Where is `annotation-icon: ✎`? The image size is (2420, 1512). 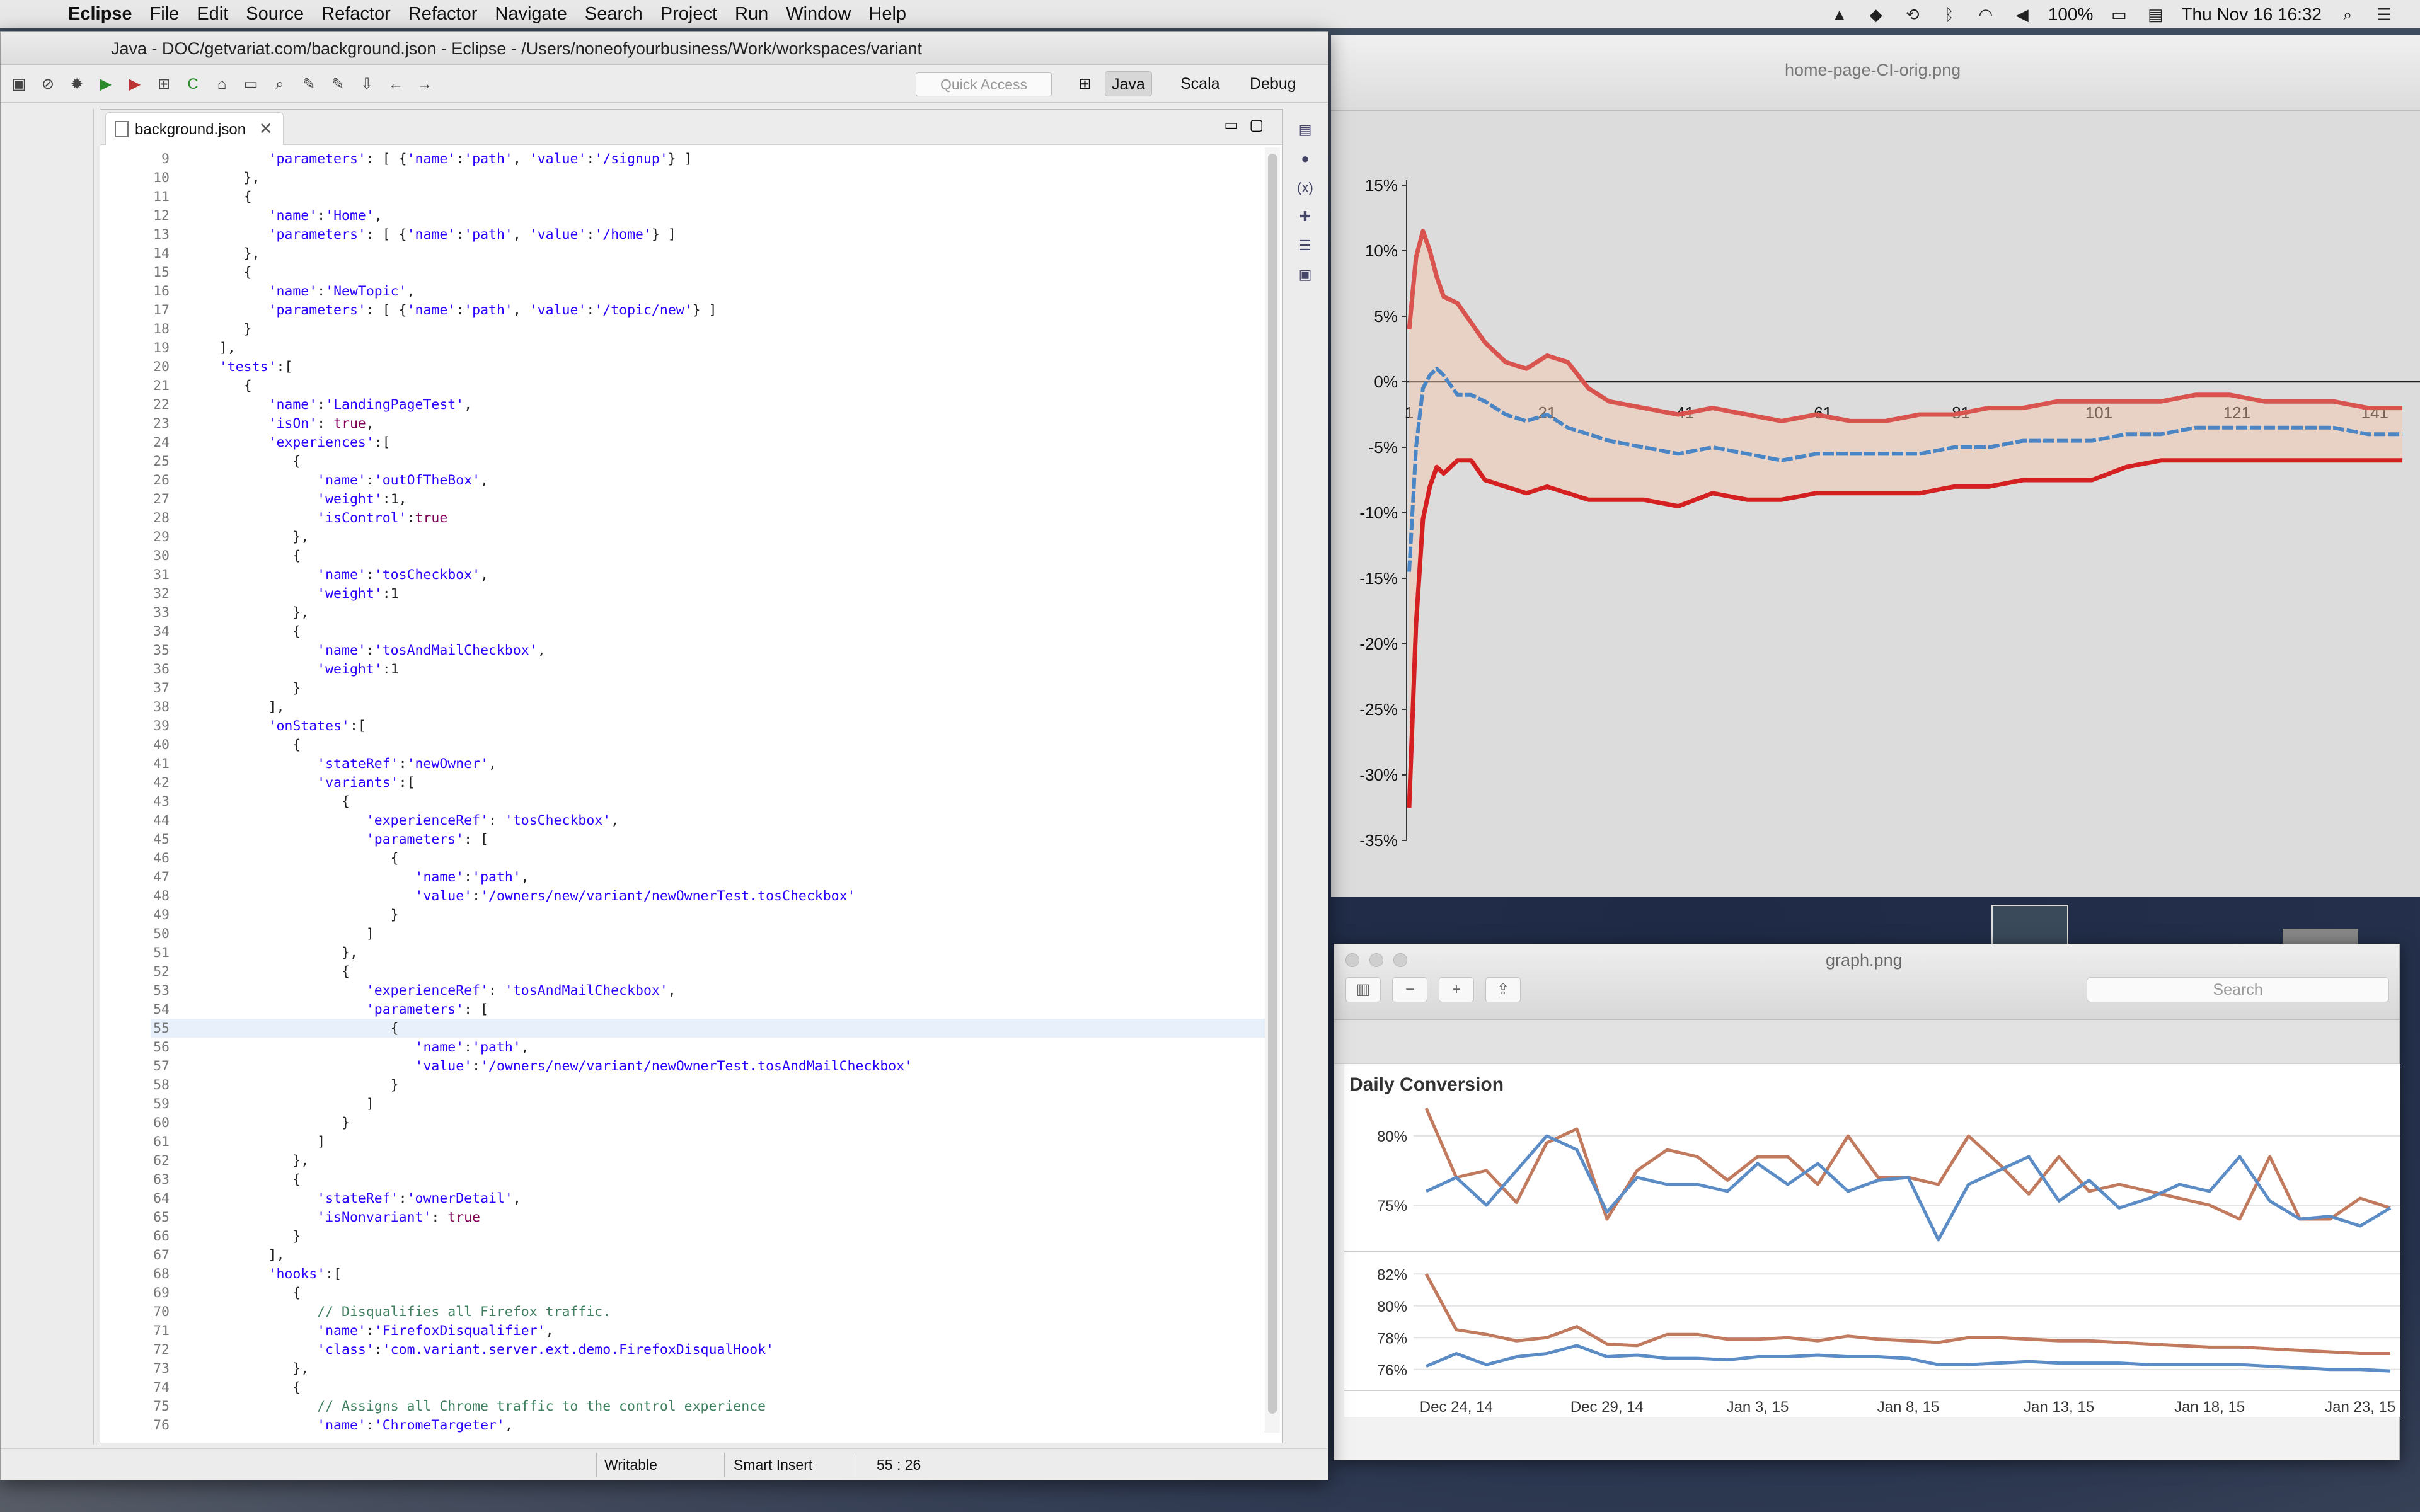 annotation-icon: ✎ is located at coordinates (338, 84).